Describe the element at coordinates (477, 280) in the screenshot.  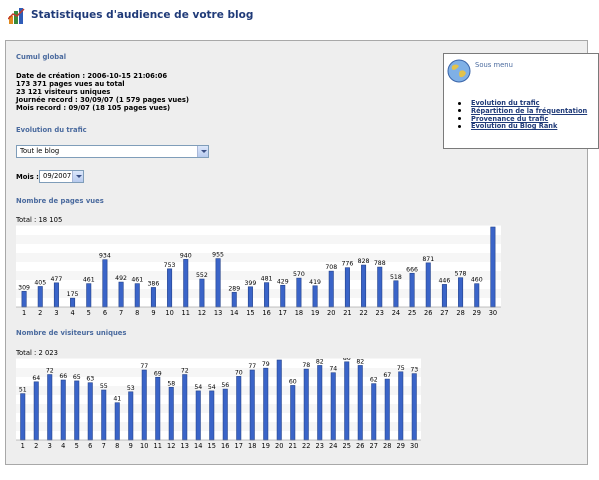
I see `data-label: 460` at that location.